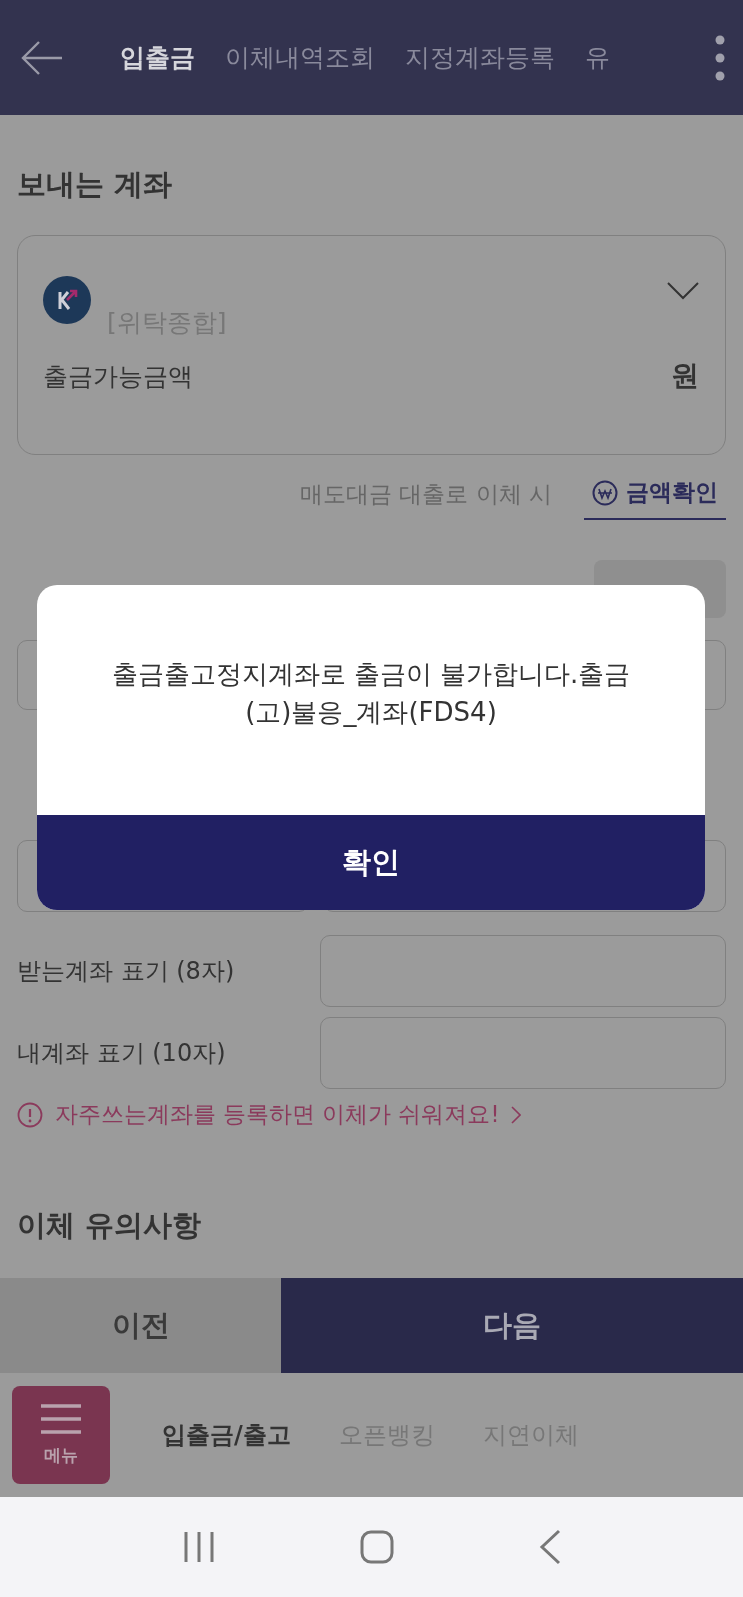  I want to click on amount-check-link: 금액확인, so click(655, 494).